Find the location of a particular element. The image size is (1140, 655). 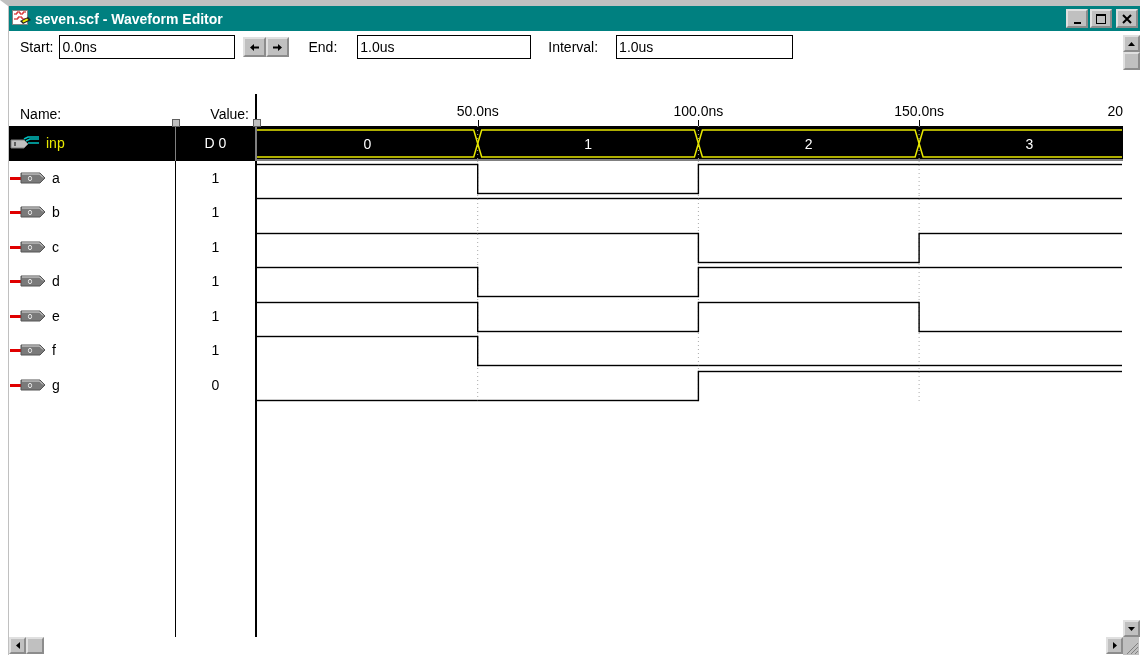

signal-name: f is located at coordinates (54, 350).